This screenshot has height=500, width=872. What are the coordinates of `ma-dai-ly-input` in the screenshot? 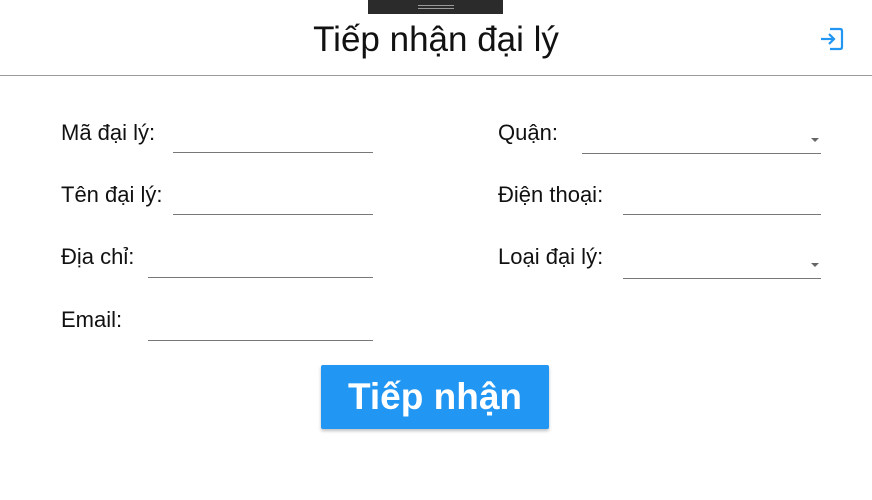 It's located at (273, 138).